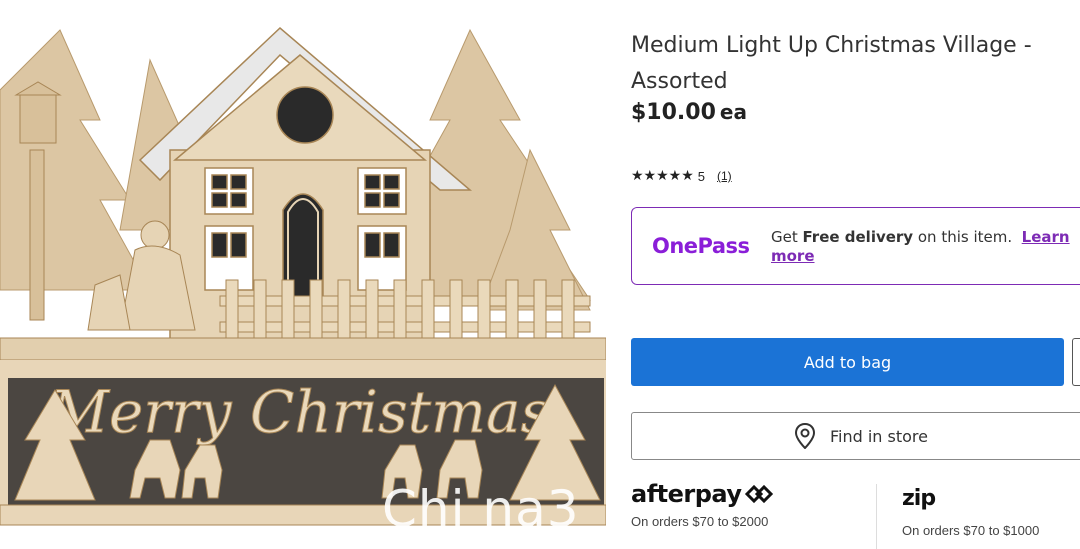  Describe the element at coordinates (701, 176) in the screenshot. I see `rating-value: 5` at that location.